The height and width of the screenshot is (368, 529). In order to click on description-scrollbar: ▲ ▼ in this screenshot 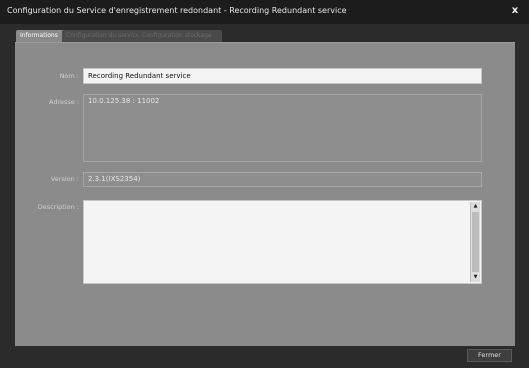, I will do `click(475, 242)`.